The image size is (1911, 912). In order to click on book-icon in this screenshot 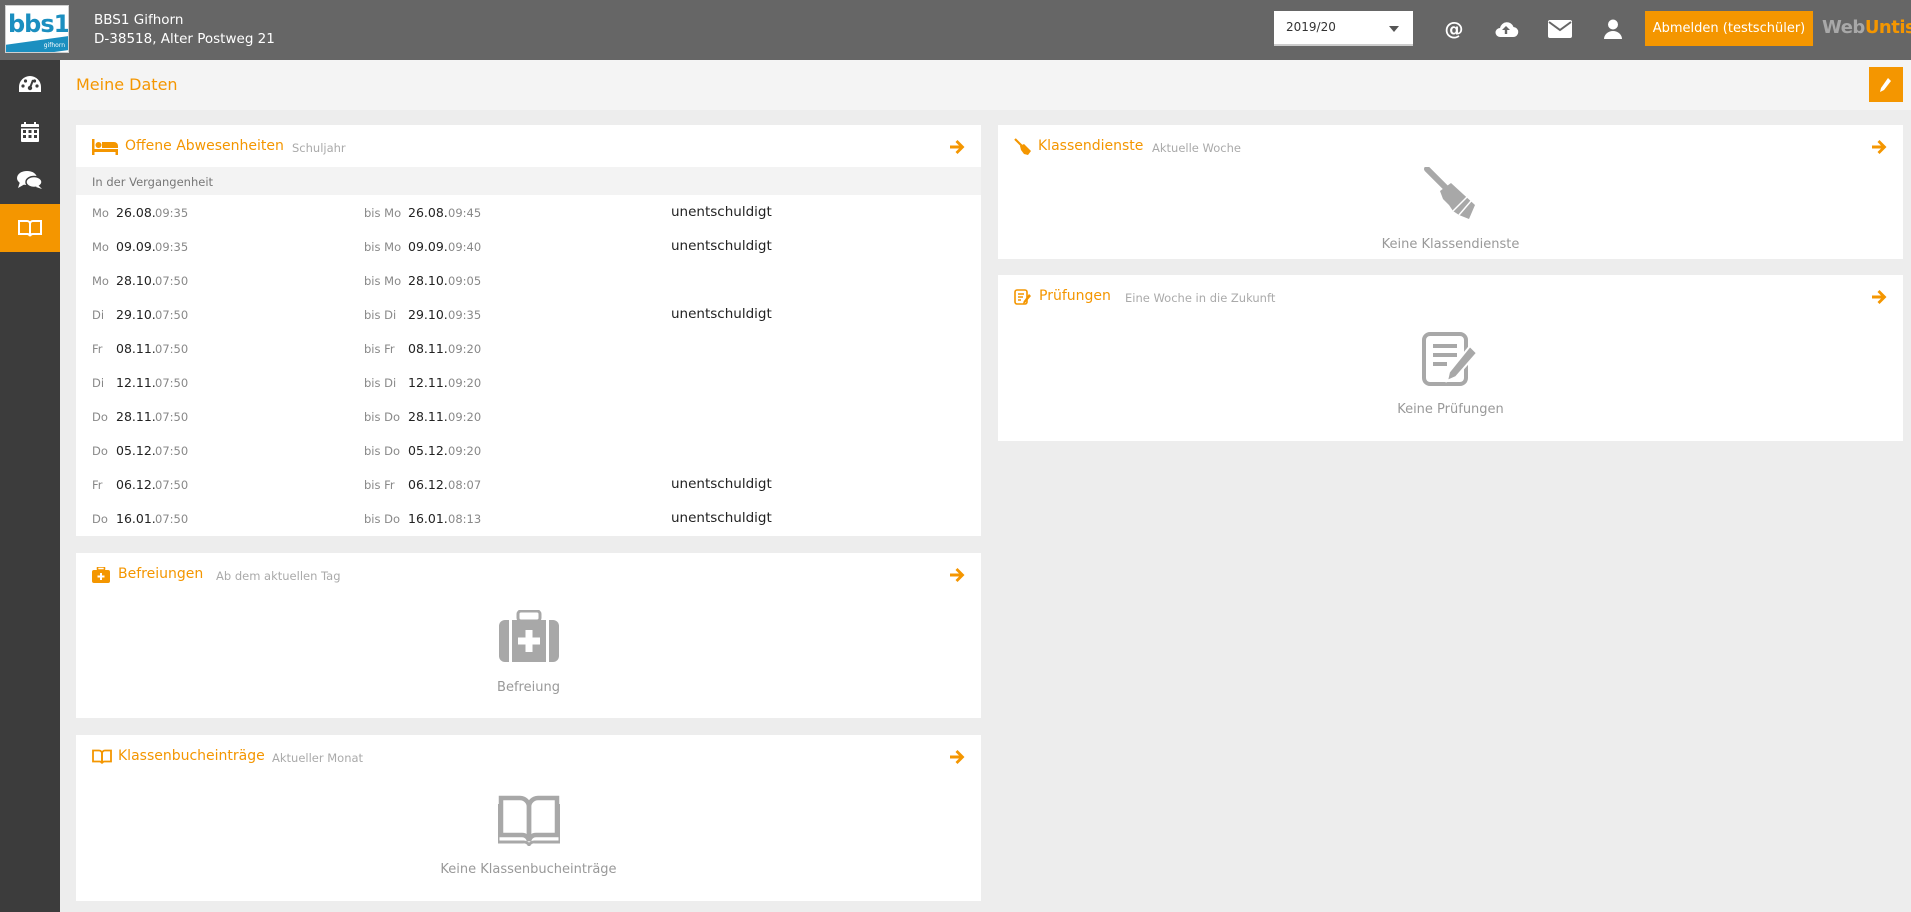, I will do `click(30, 228)`.